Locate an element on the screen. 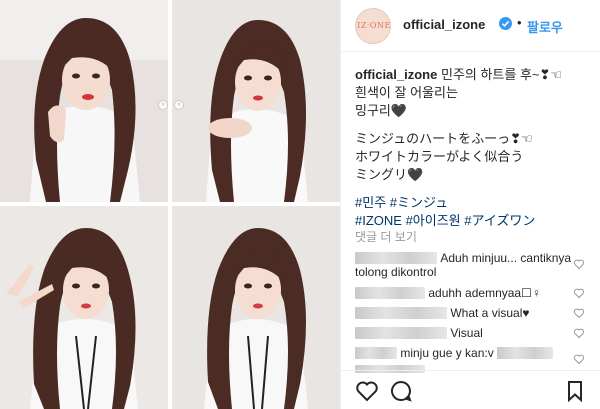 The height and width of the screenshot is (409, 600). blurred-text is located at coordinates (525, 352).